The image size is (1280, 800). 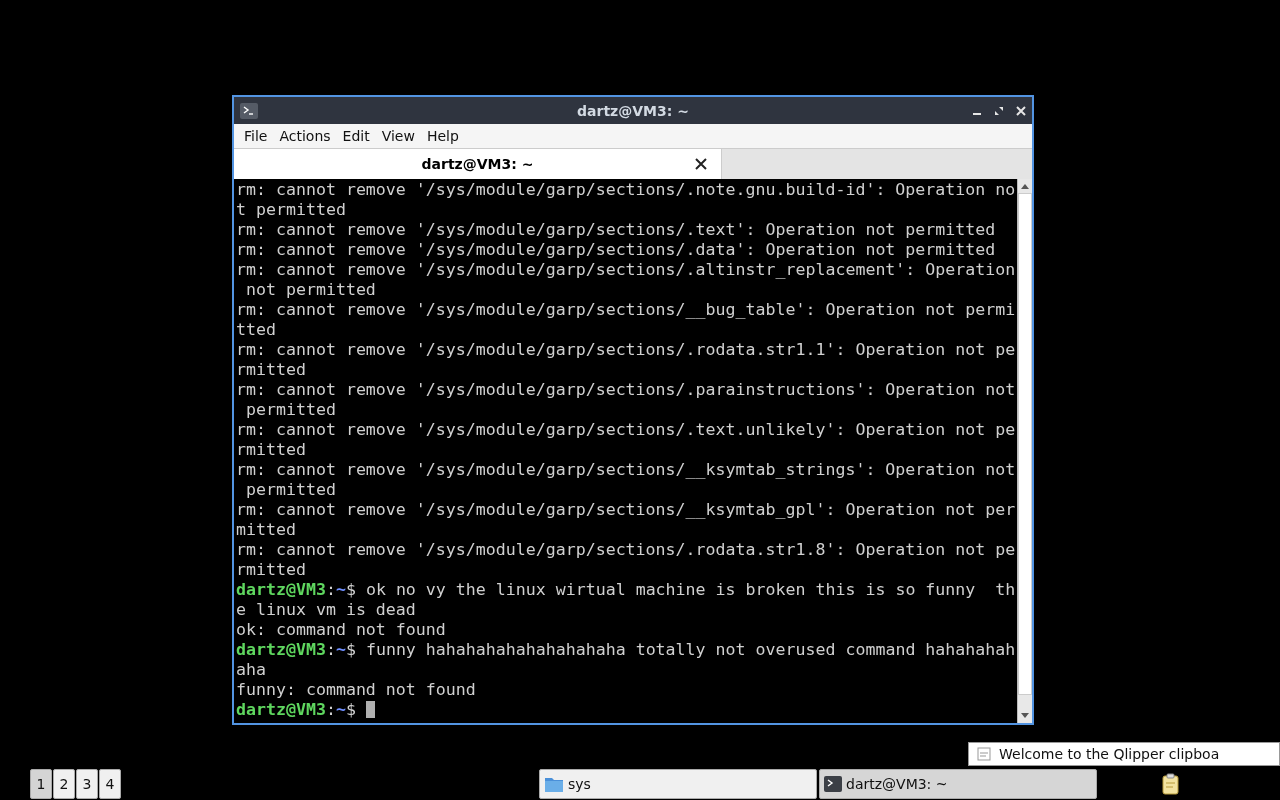 What do you see at coordinates (1025, 186) in the screenshot?
I see `scroll-up-icon` at bounding box center [1025, 186].